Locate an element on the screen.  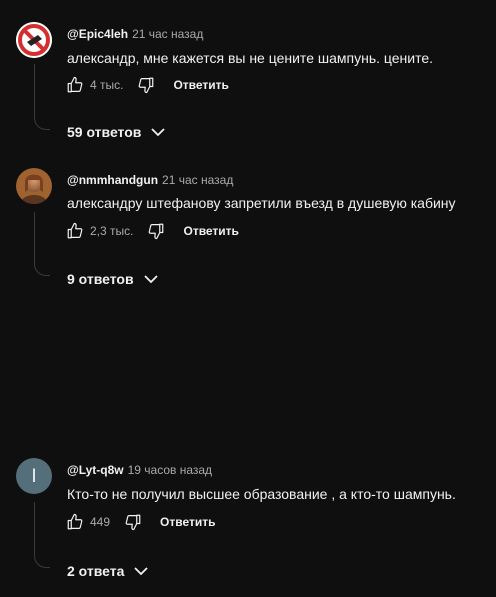
no-symbol-icon is located at coordinates (34, 40).